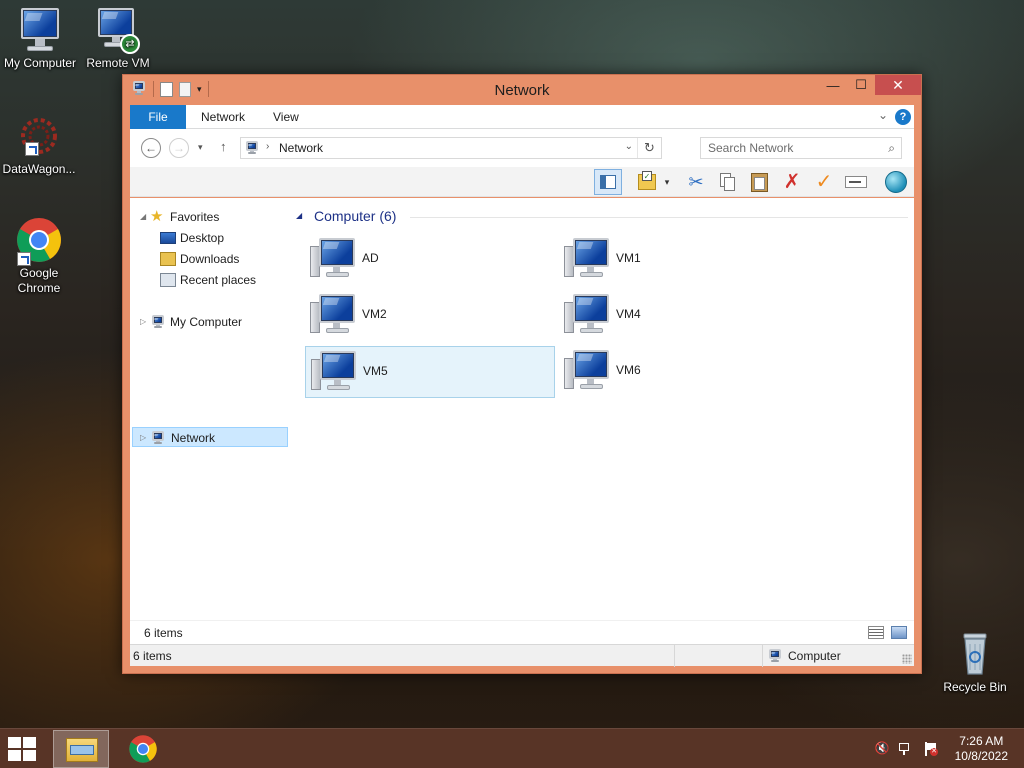  I want to click on details-bar: 6 items, so click(522, 632).